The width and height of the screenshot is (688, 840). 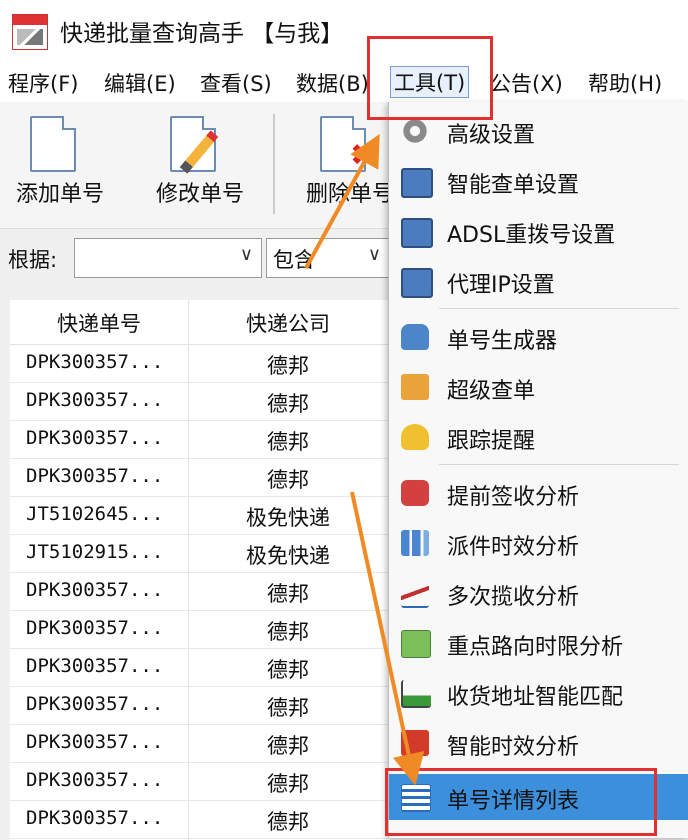 I want to click on annotation-arrows, so click(x=364, y=459).